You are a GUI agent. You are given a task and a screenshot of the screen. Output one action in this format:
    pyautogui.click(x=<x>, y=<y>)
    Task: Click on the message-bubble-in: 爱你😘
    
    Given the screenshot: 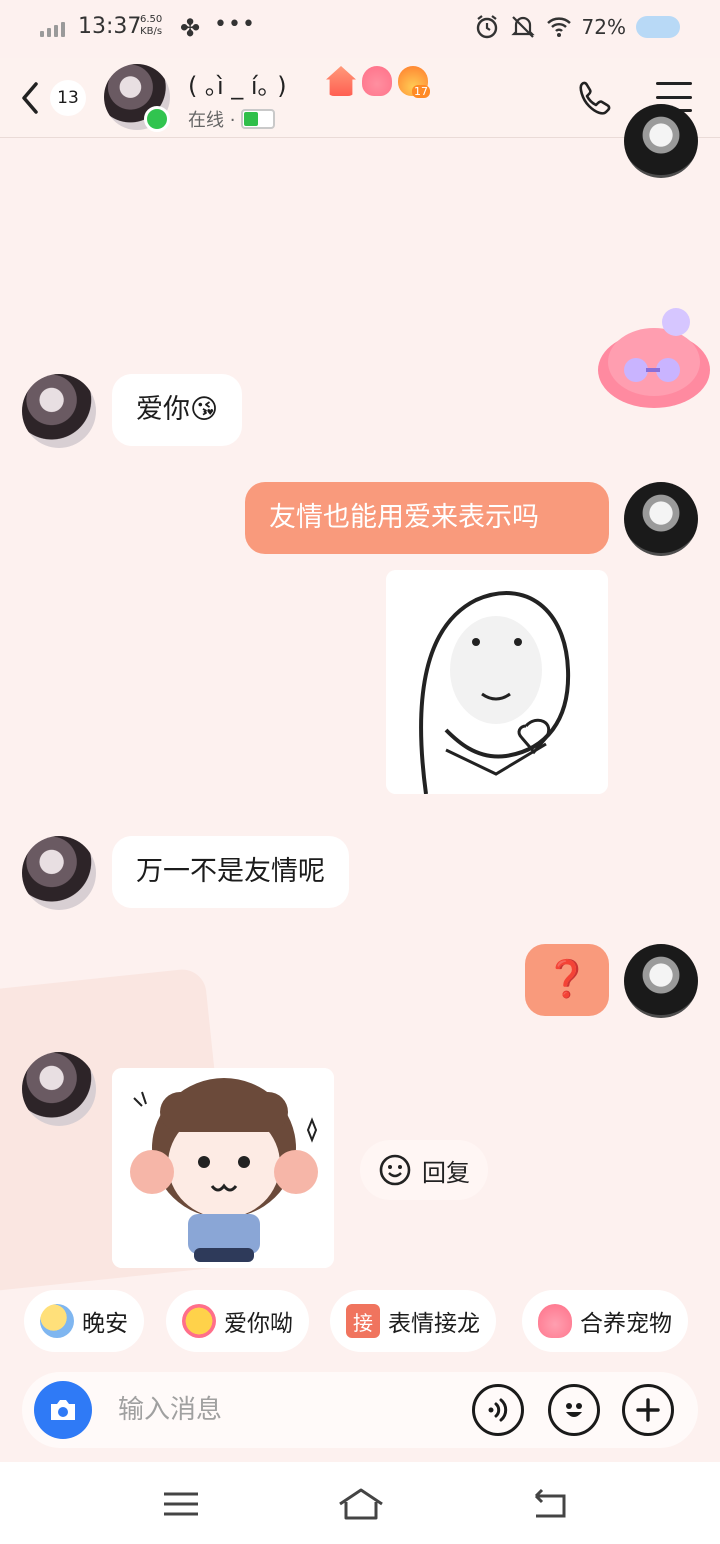 What is the action you would take?
    pyautogui.click(x=177, y=410)
    